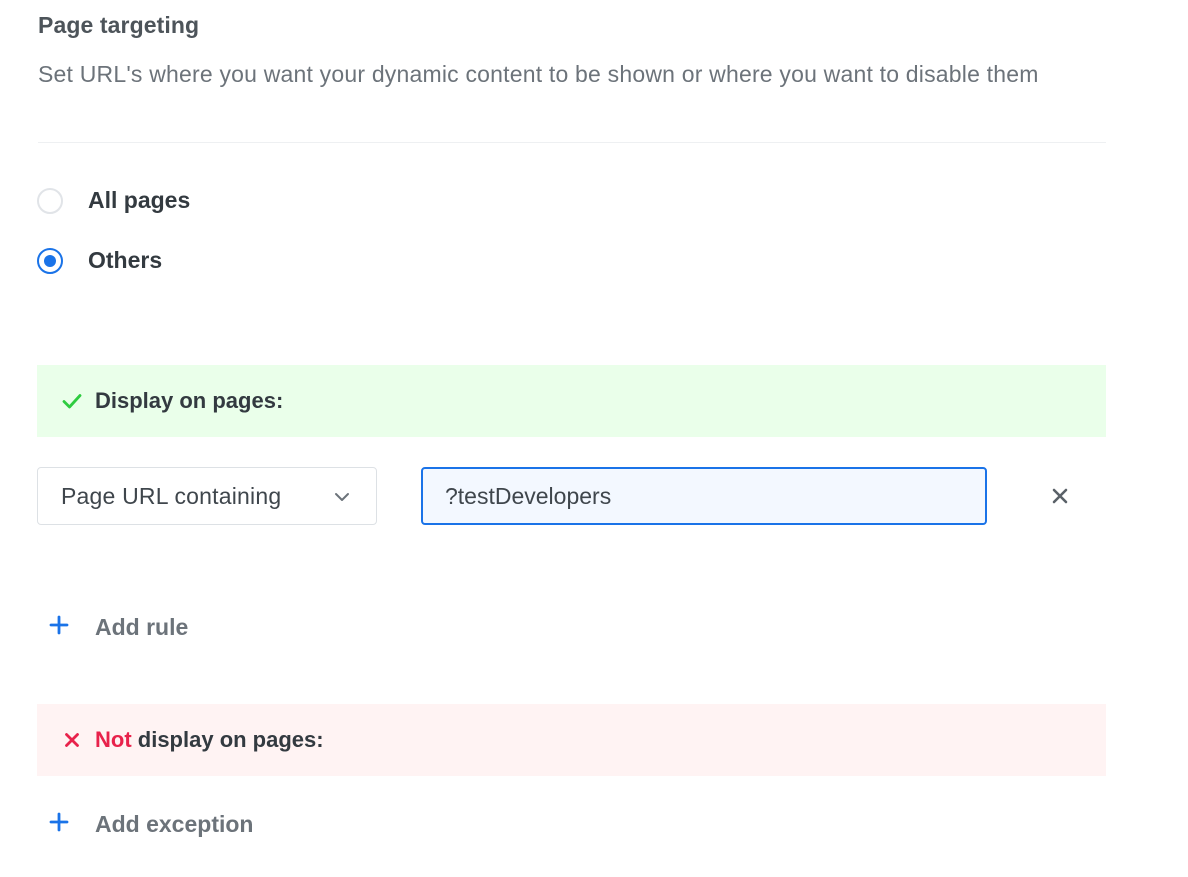  I want to click on checkmark-icon, so click(72, 401).